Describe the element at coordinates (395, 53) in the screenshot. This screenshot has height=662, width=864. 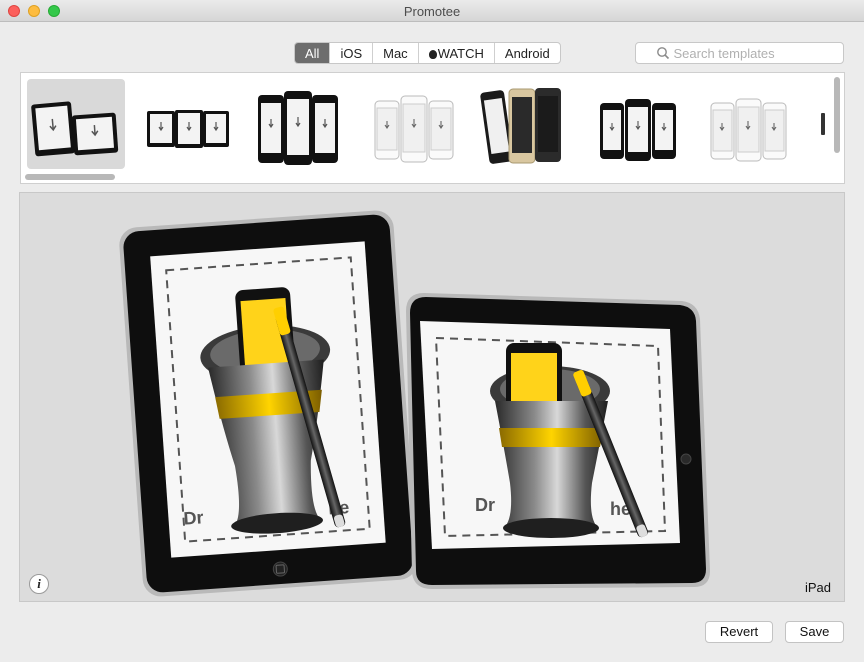
I see `filter-mac: Mac` at that location.